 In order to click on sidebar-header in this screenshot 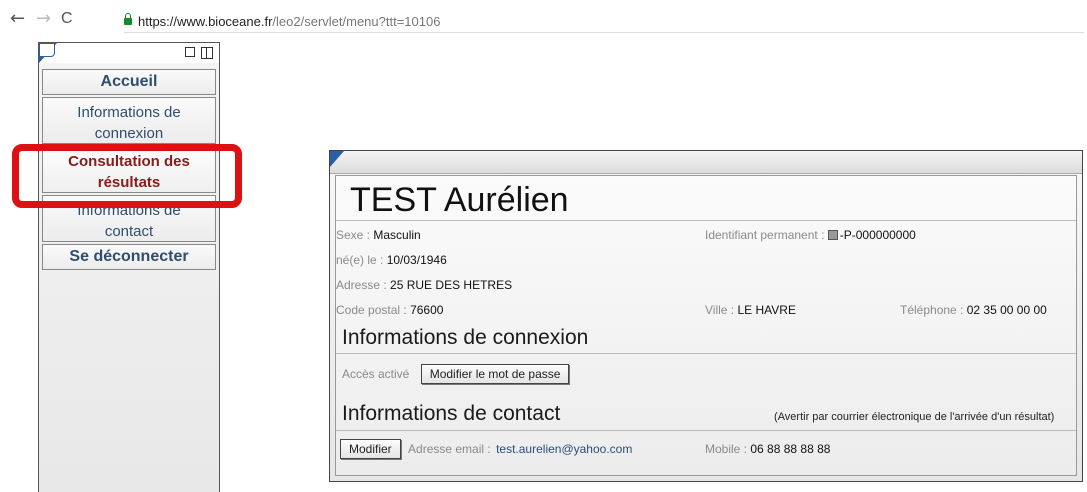, I will do `click(129, 53)`.